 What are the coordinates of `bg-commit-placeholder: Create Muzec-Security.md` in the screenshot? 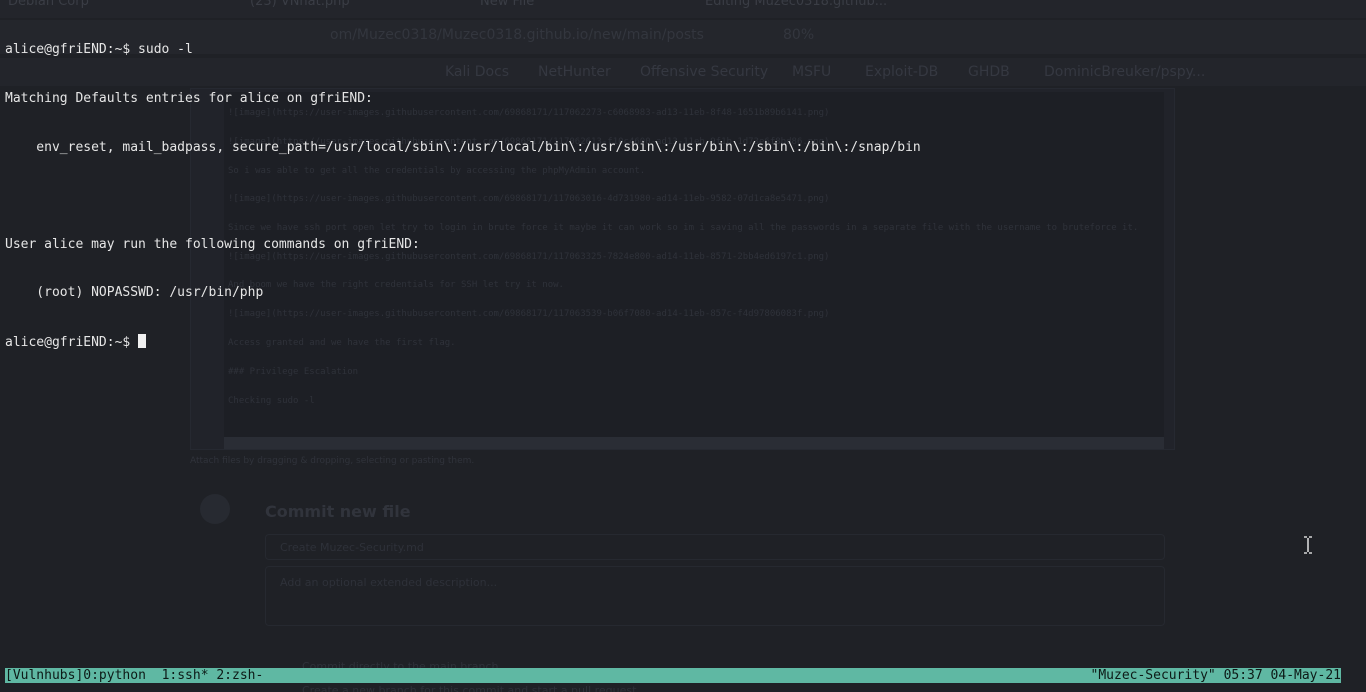 It's located at (352, 547).